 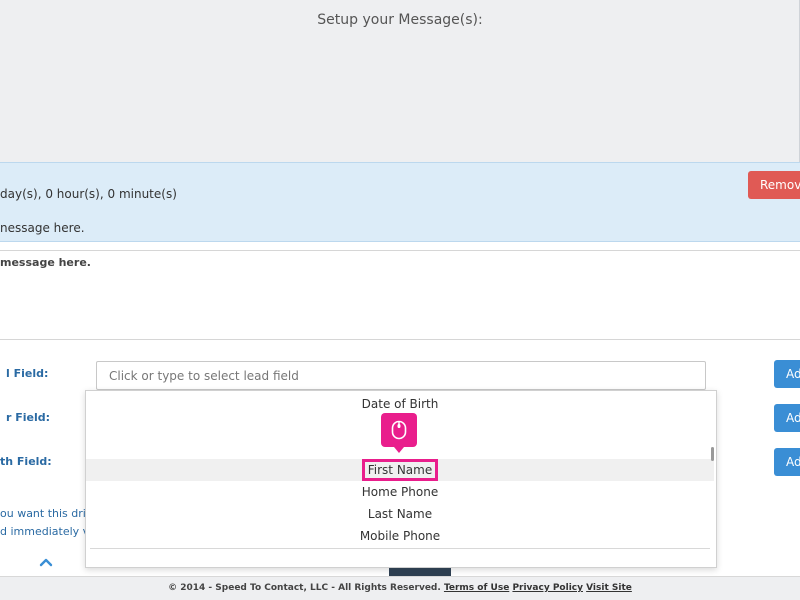 I want to click on drip-delay-text: day(s), 0 hour(s), 0 minute(s), so click(x=88, y=194).